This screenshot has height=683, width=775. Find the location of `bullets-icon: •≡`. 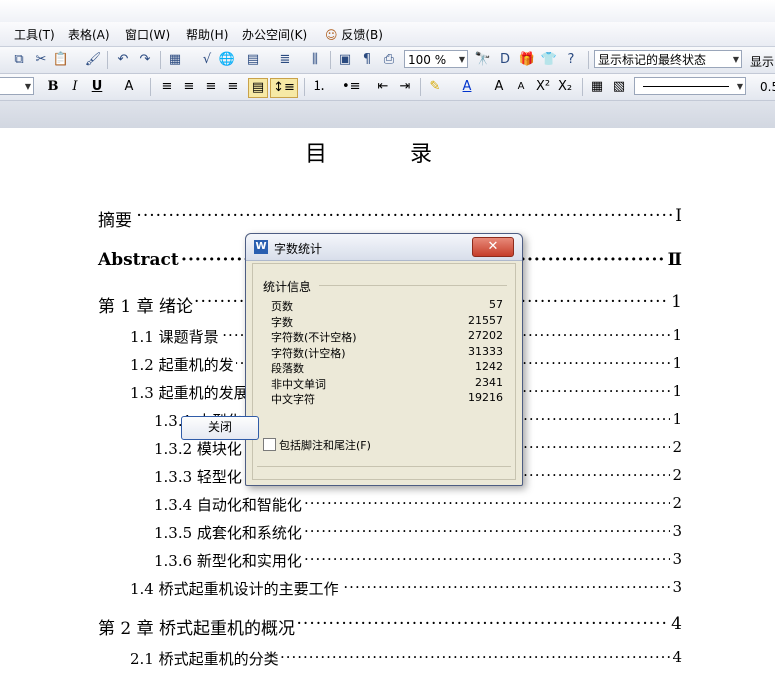

bullets-icon: •≡ is located at coordinates (351, 87).